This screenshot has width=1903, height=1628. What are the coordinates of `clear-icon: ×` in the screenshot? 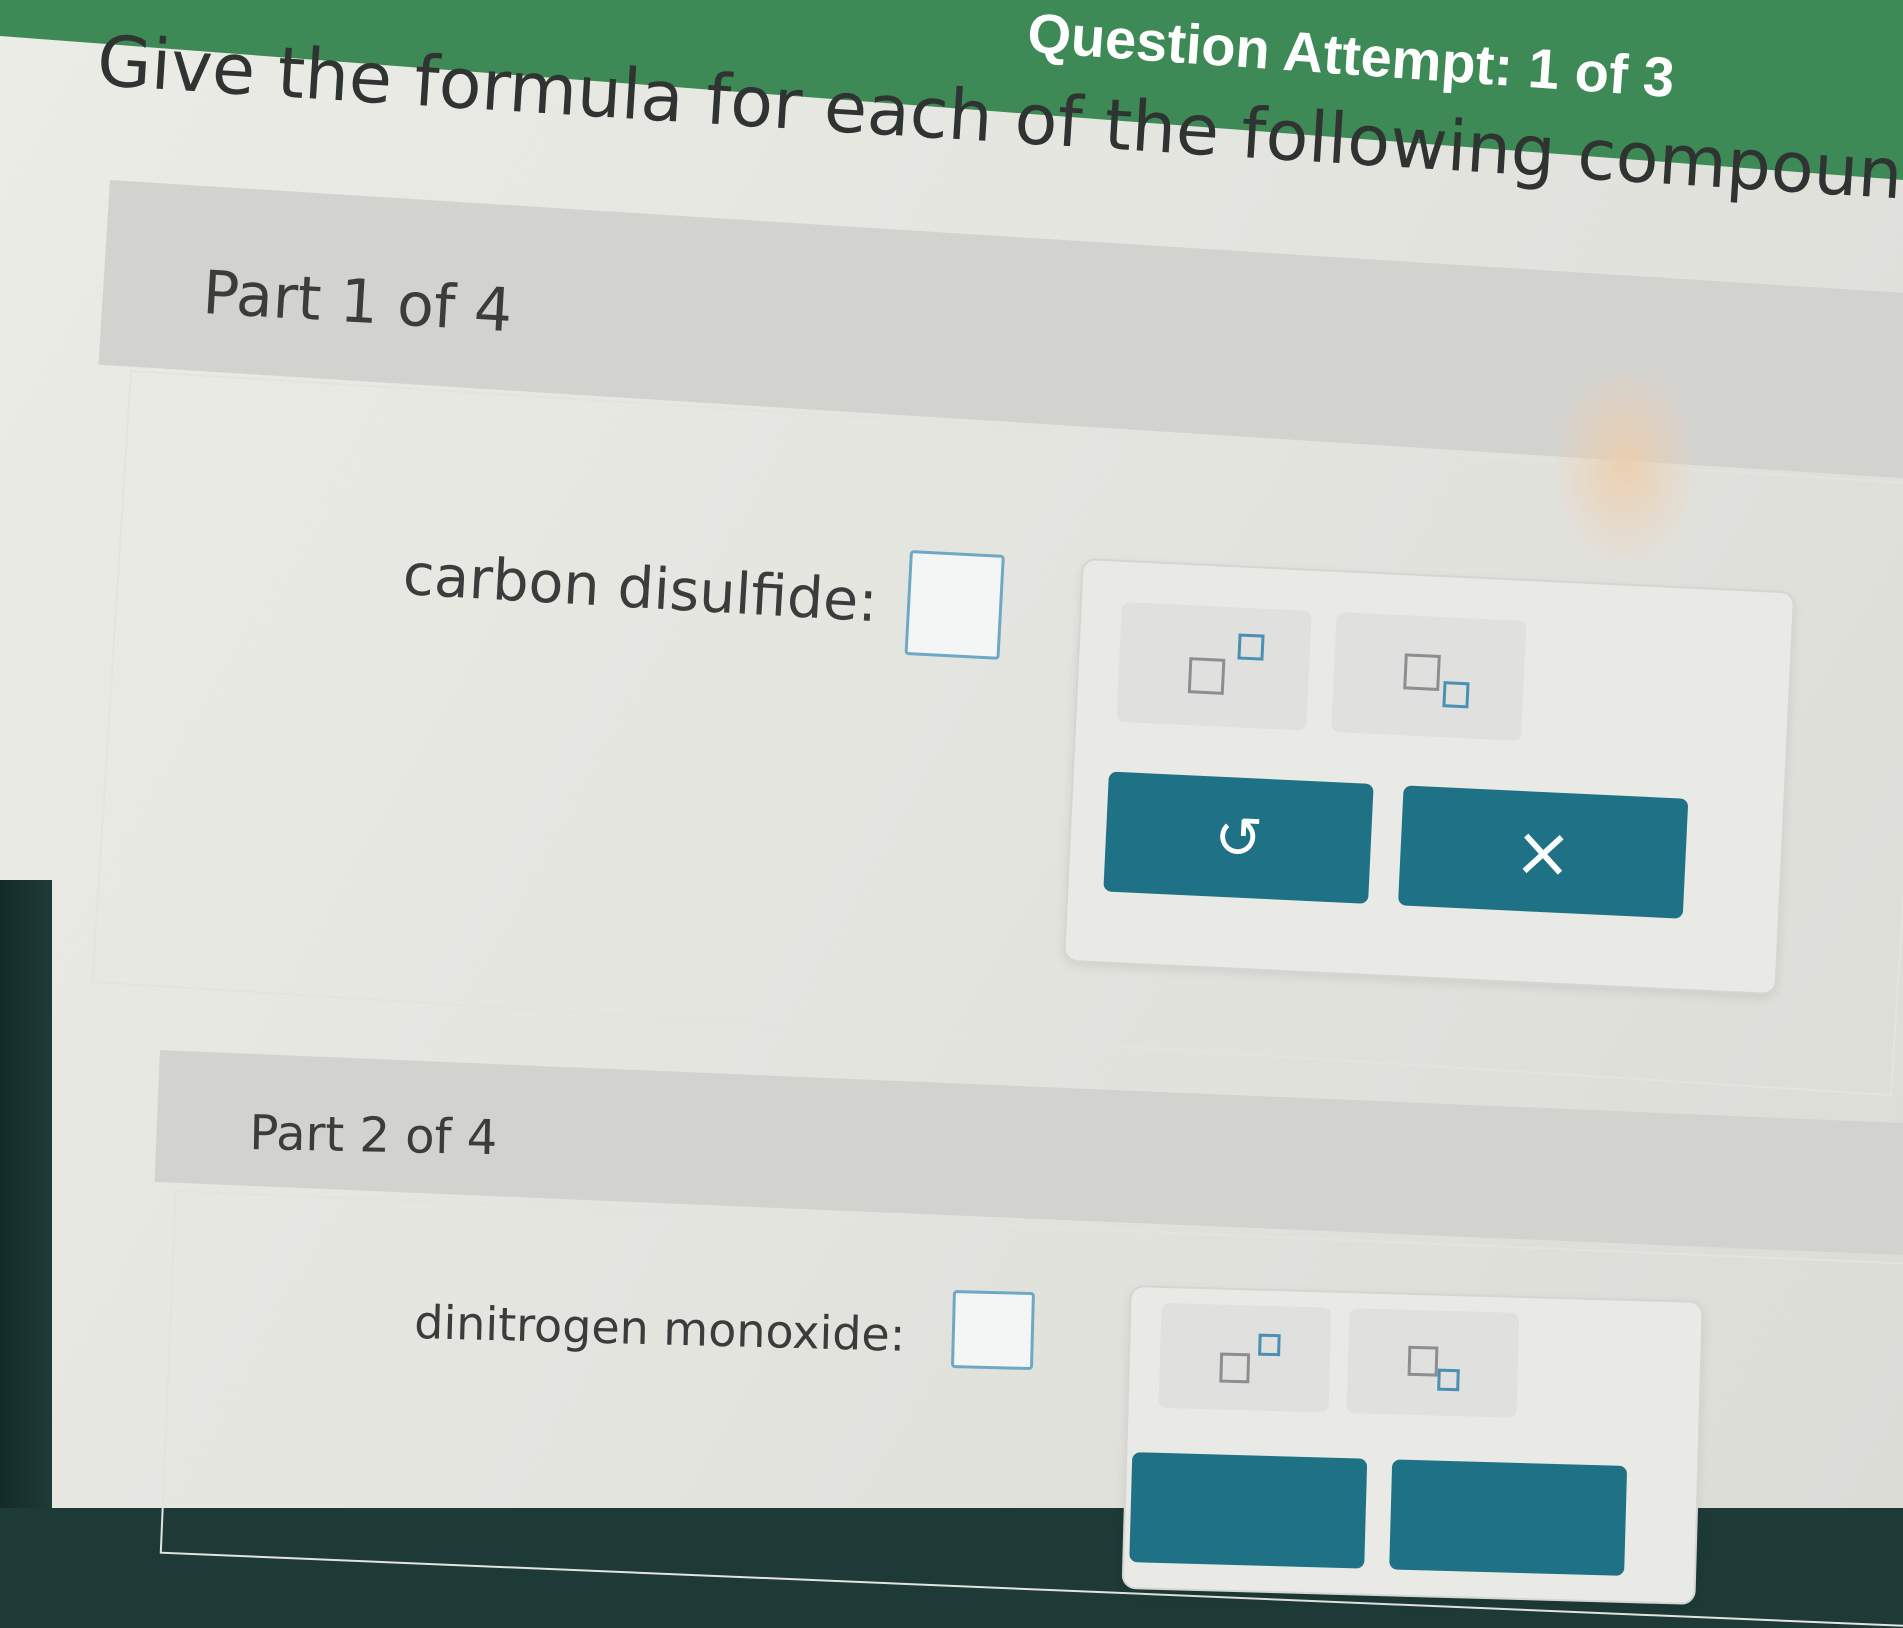 It's located at (1543, 852).